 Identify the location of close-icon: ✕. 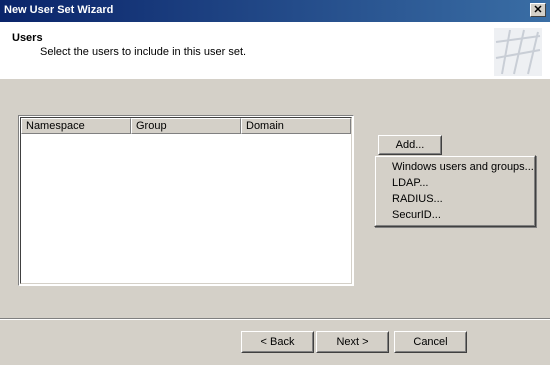
(538, 10).